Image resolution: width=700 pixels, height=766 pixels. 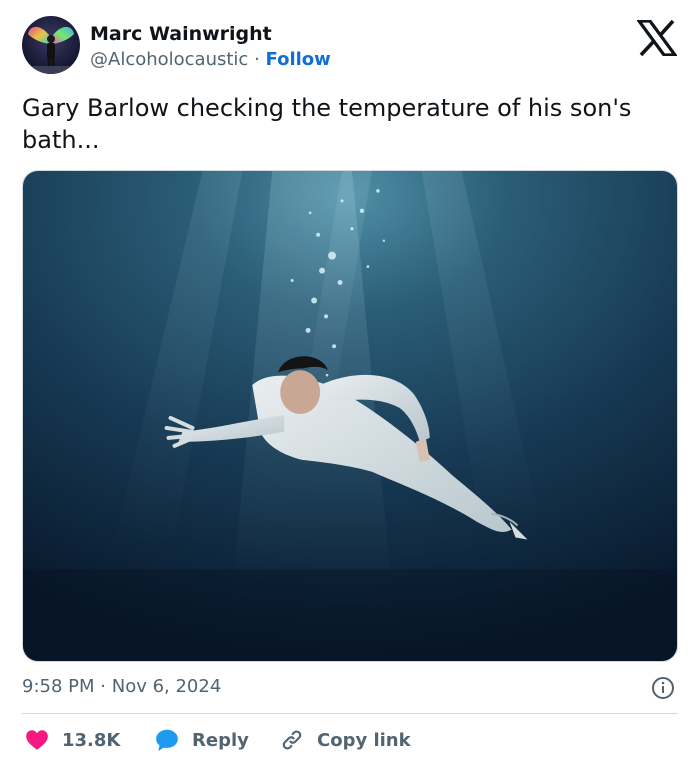 I want to click on author-name: Marc Wainwright, so click(x=181, y=34).